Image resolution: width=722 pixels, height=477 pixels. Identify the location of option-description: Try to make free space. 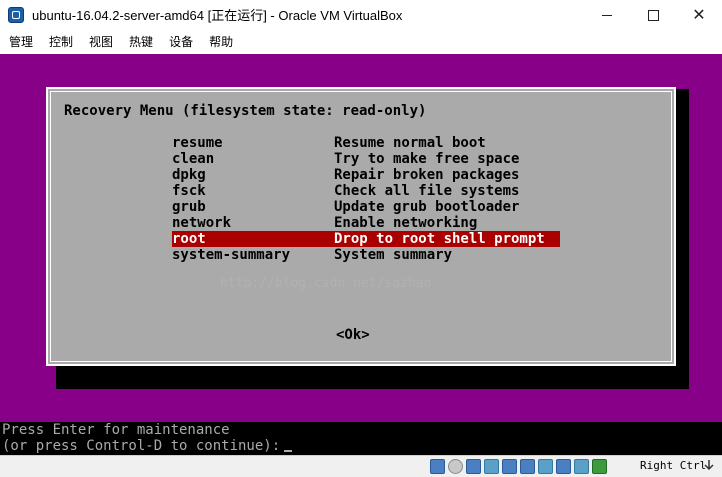
(427, 159).